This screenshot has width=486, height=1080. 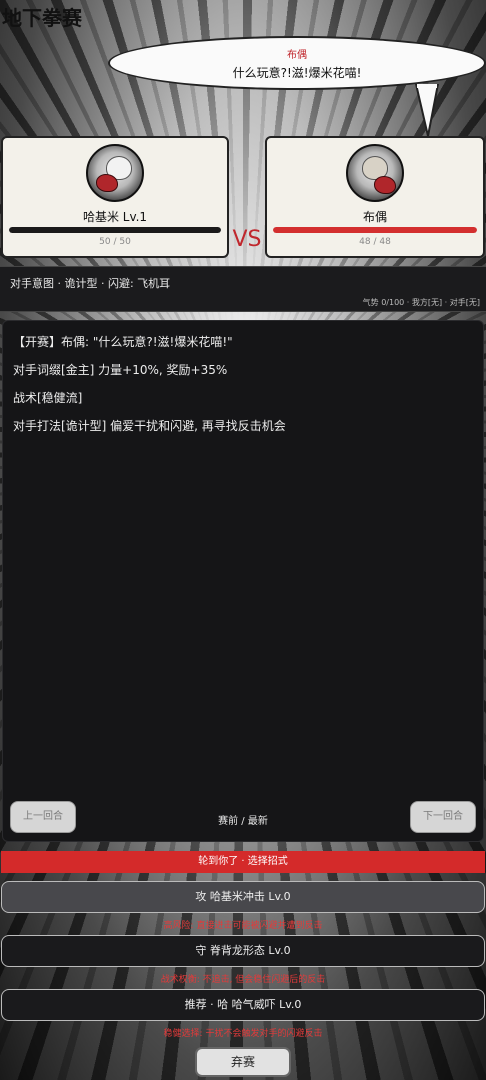 What do you see at coordinates (247, 239) in the screenshot?
I see `vs-label: VS` at bounding box center [247, 239].